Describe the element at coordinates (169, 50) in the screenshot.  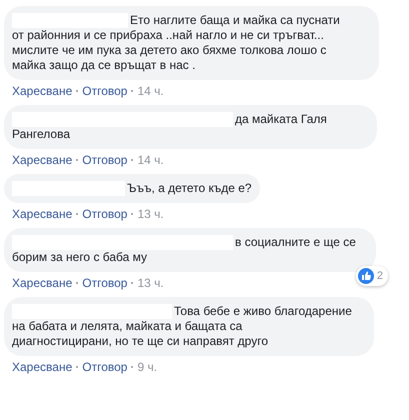
I see `comment-text: мислите че им пука за детето ако бяхме толкова лошо с` at that location.